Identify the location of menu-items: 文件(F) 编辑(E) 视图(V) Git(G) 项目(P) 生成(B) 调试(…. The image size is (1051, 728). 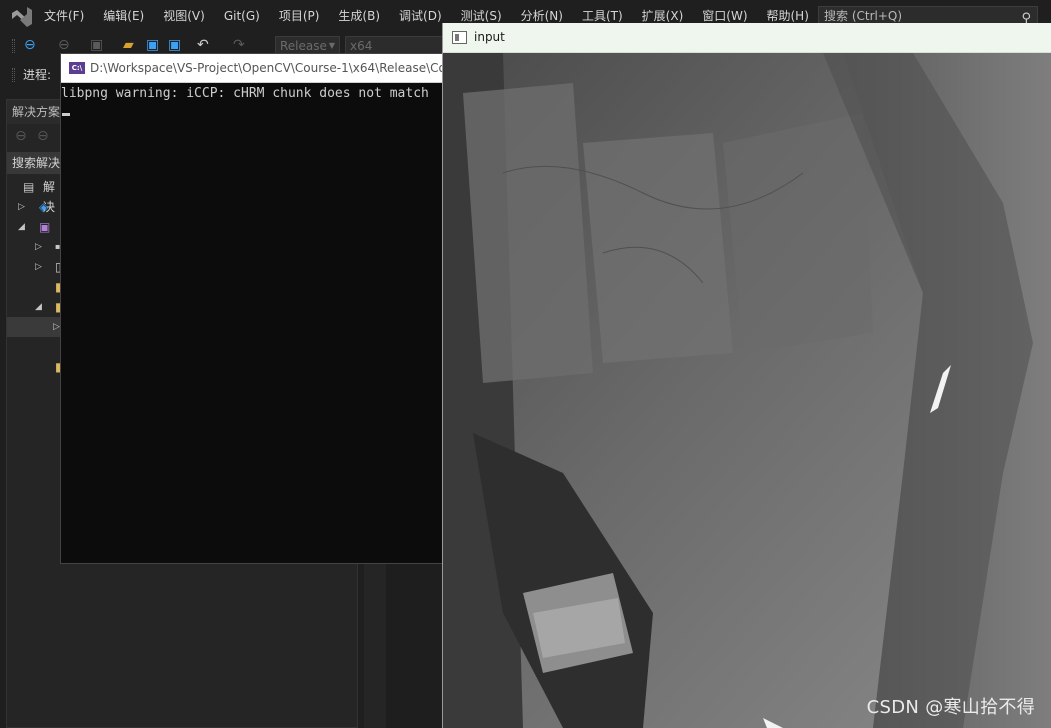
(436, 16).